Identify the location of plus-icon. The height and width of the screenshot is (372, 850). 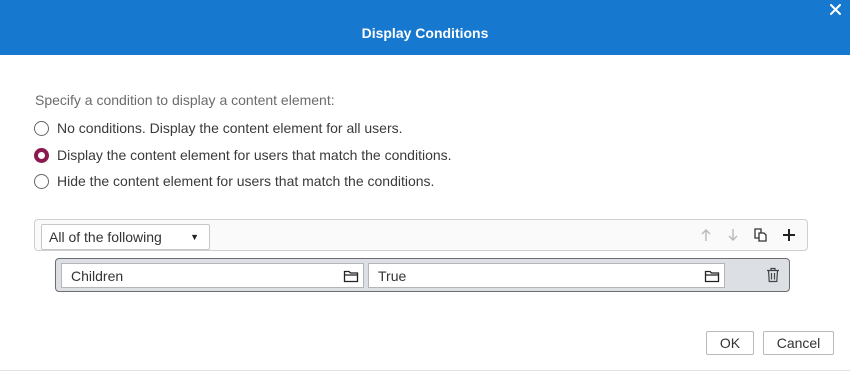
(789, 235).